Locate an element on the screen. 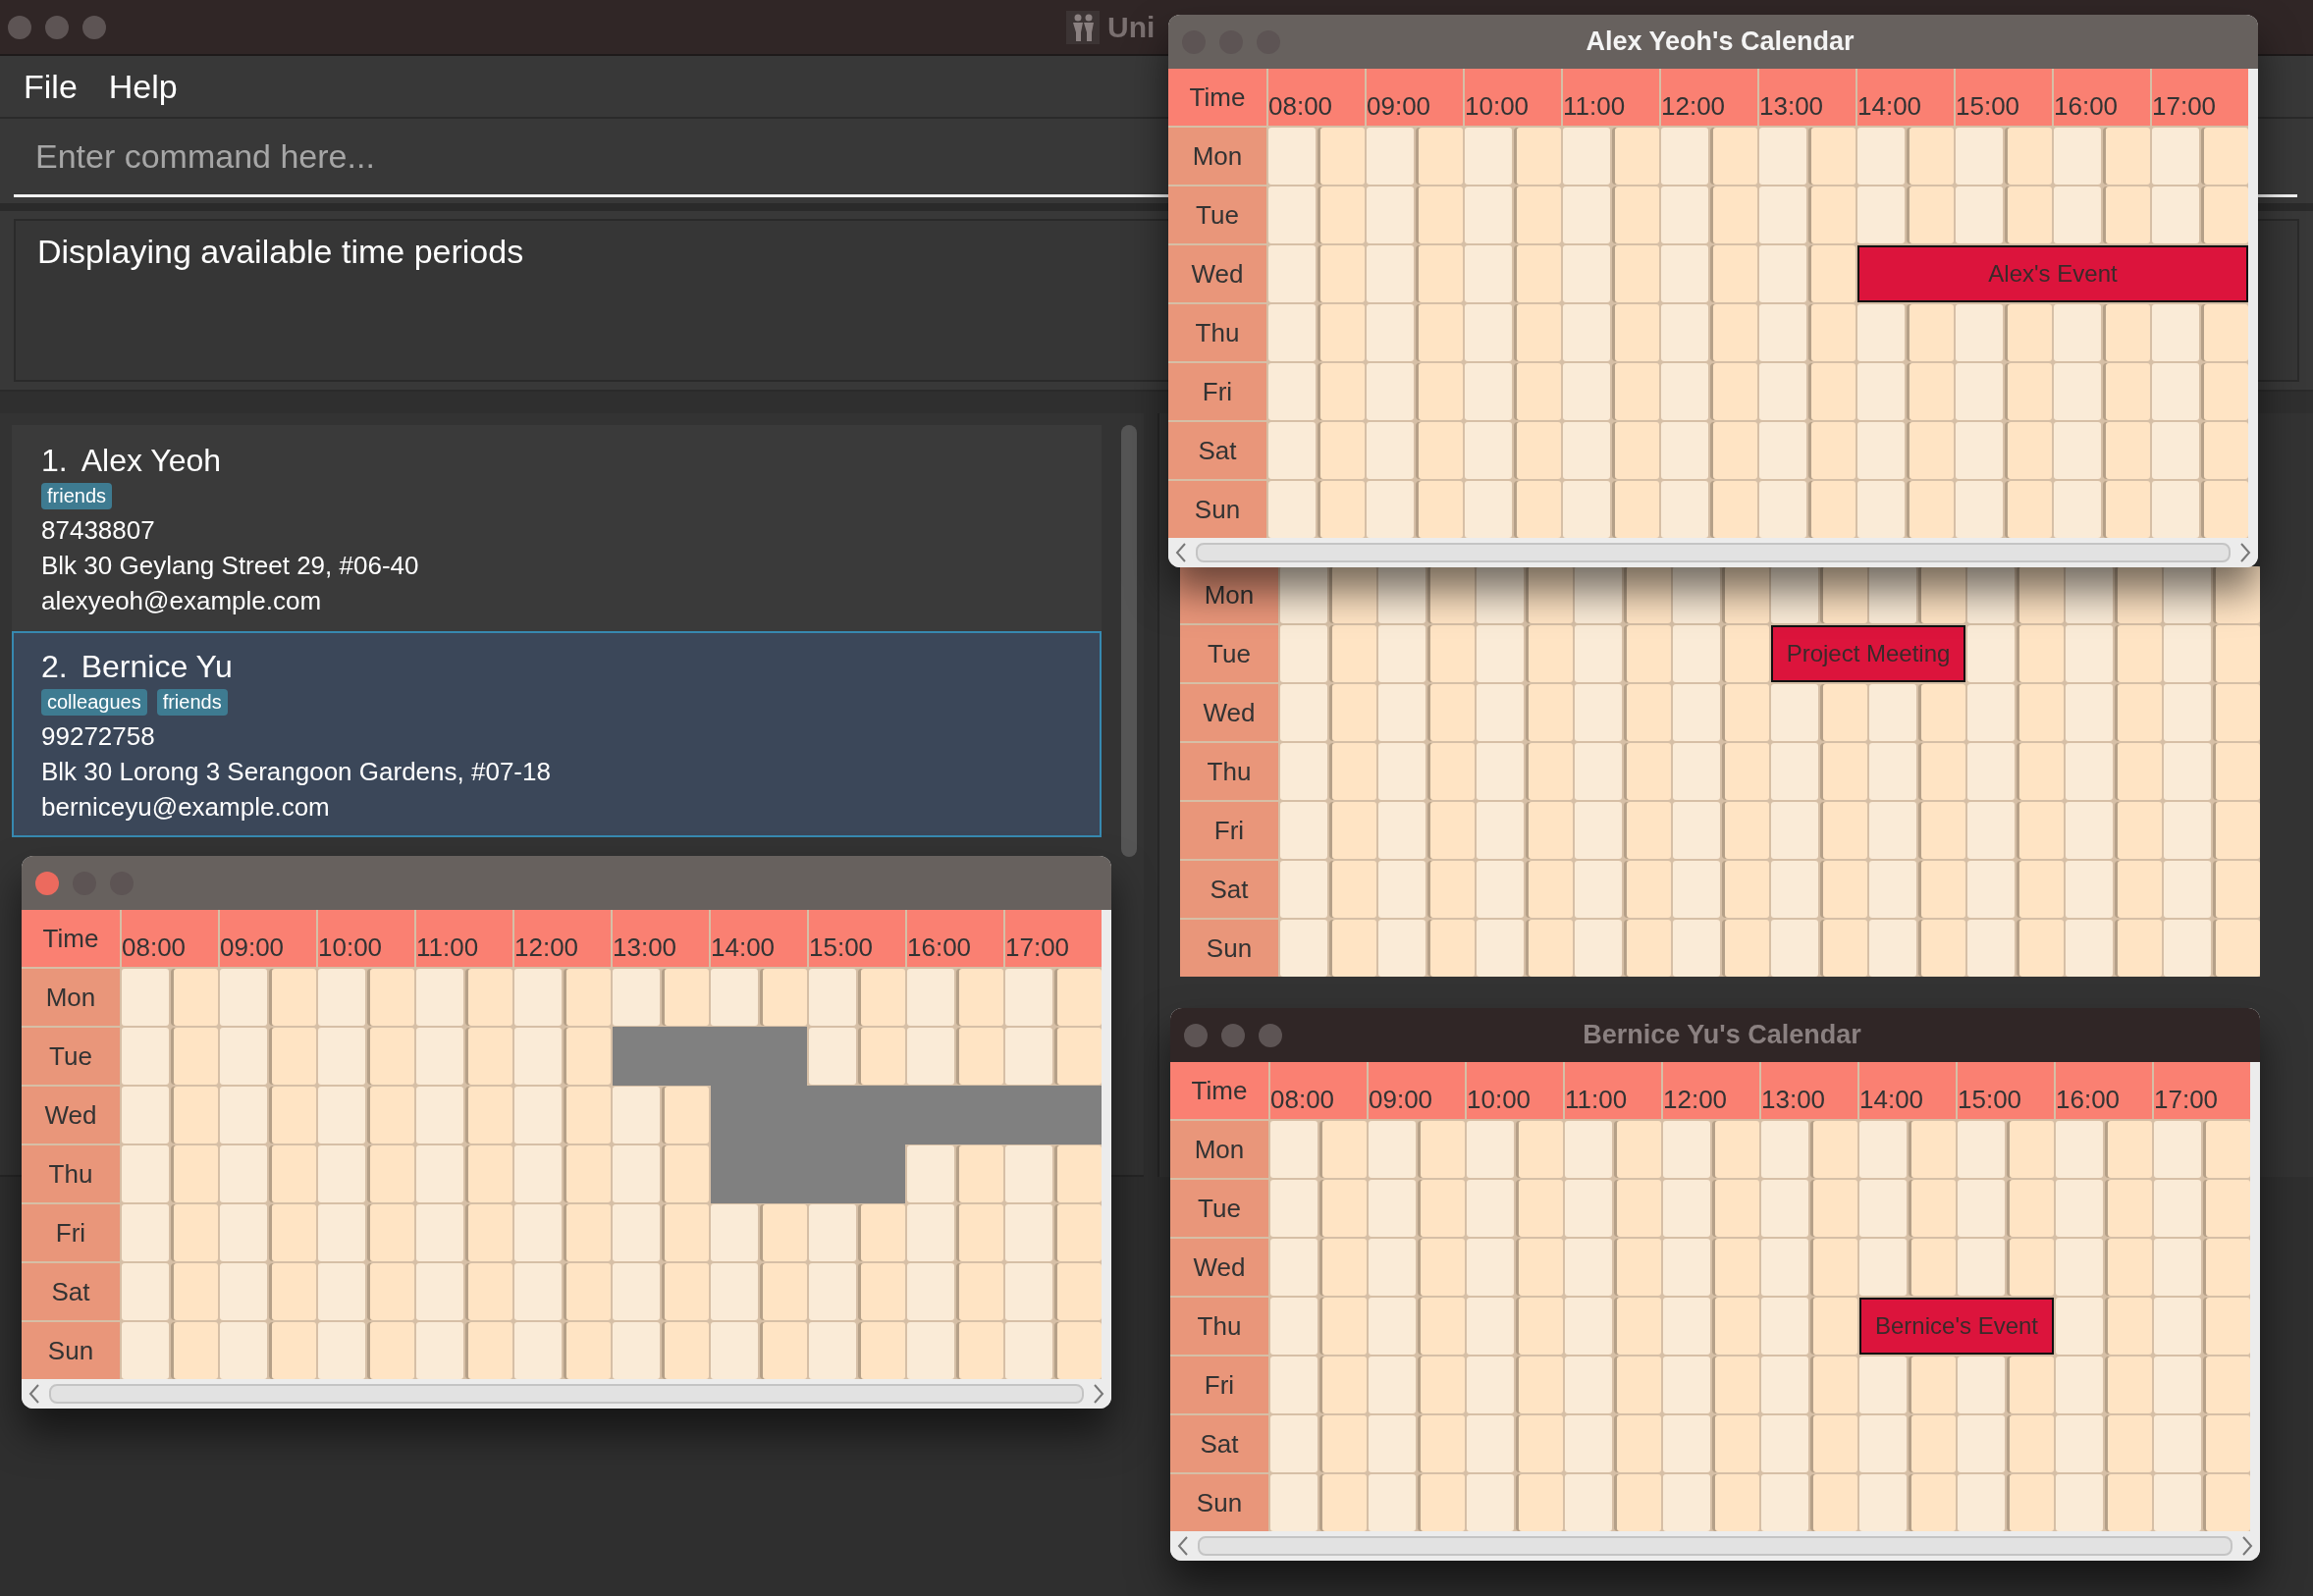 This screenshot has height=1596, width=2313. scrollbar is located at coordinates (1129, 641).